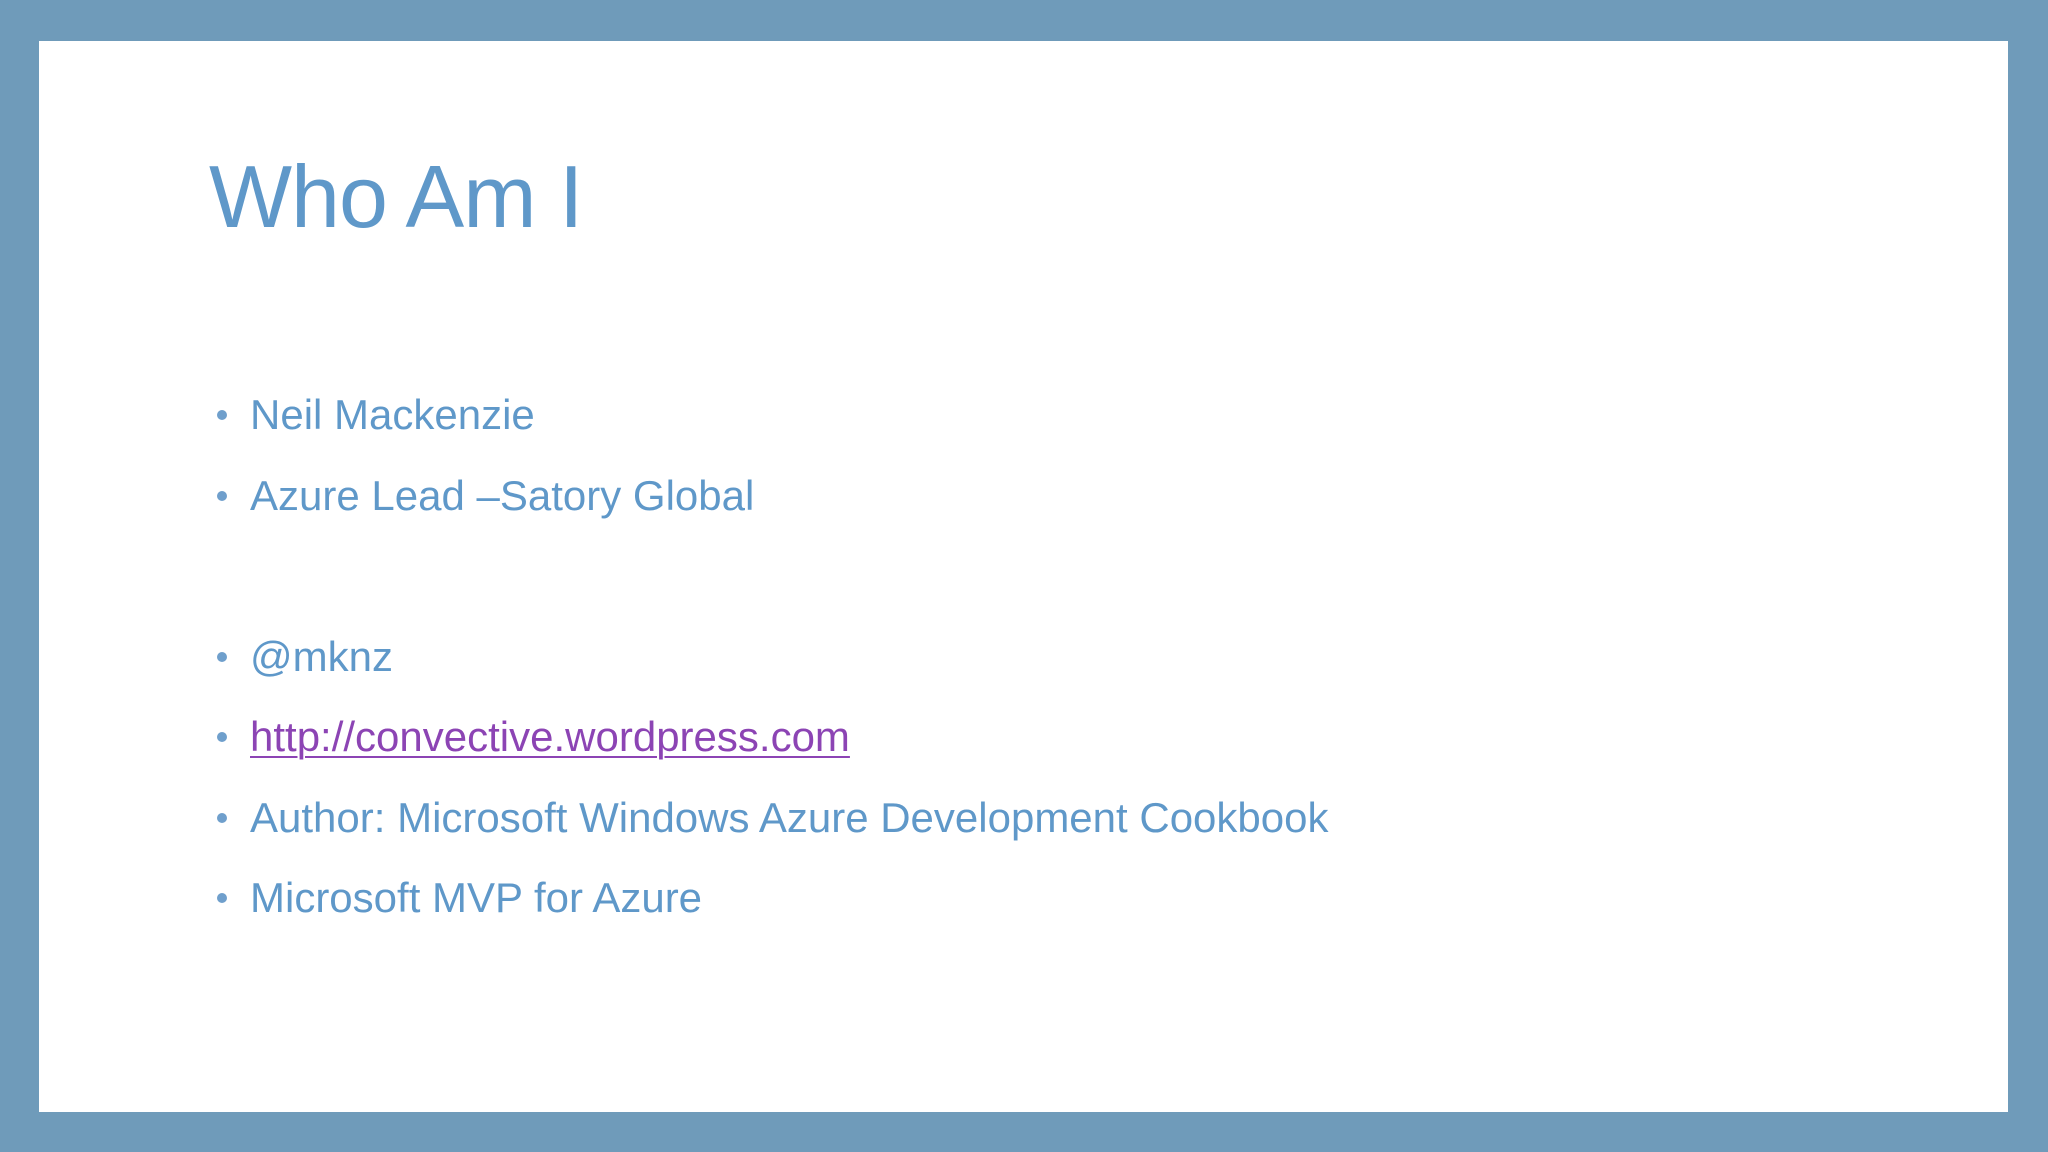 The width and height of the screenshot is (2048, 1152). What do you see at coordinates (1017, 496) in the screenshot?
I see `bullet-item-role: Azure Lead –Satory Global` at bounding box center [1017, 496].